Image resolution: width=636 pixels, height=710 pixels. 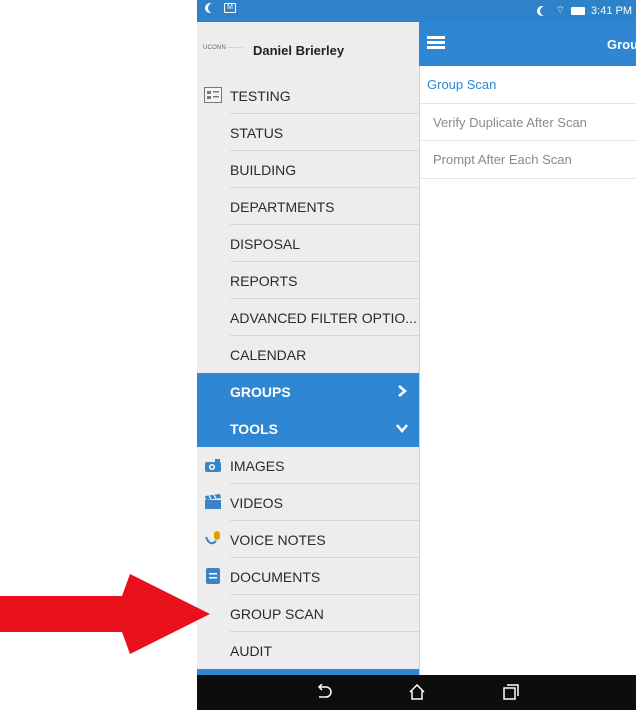 What do you see at coordinates (308, 465) in the screenshot?
I see `drawer-item-images: IMAGES` at bounding box center [308, 465].